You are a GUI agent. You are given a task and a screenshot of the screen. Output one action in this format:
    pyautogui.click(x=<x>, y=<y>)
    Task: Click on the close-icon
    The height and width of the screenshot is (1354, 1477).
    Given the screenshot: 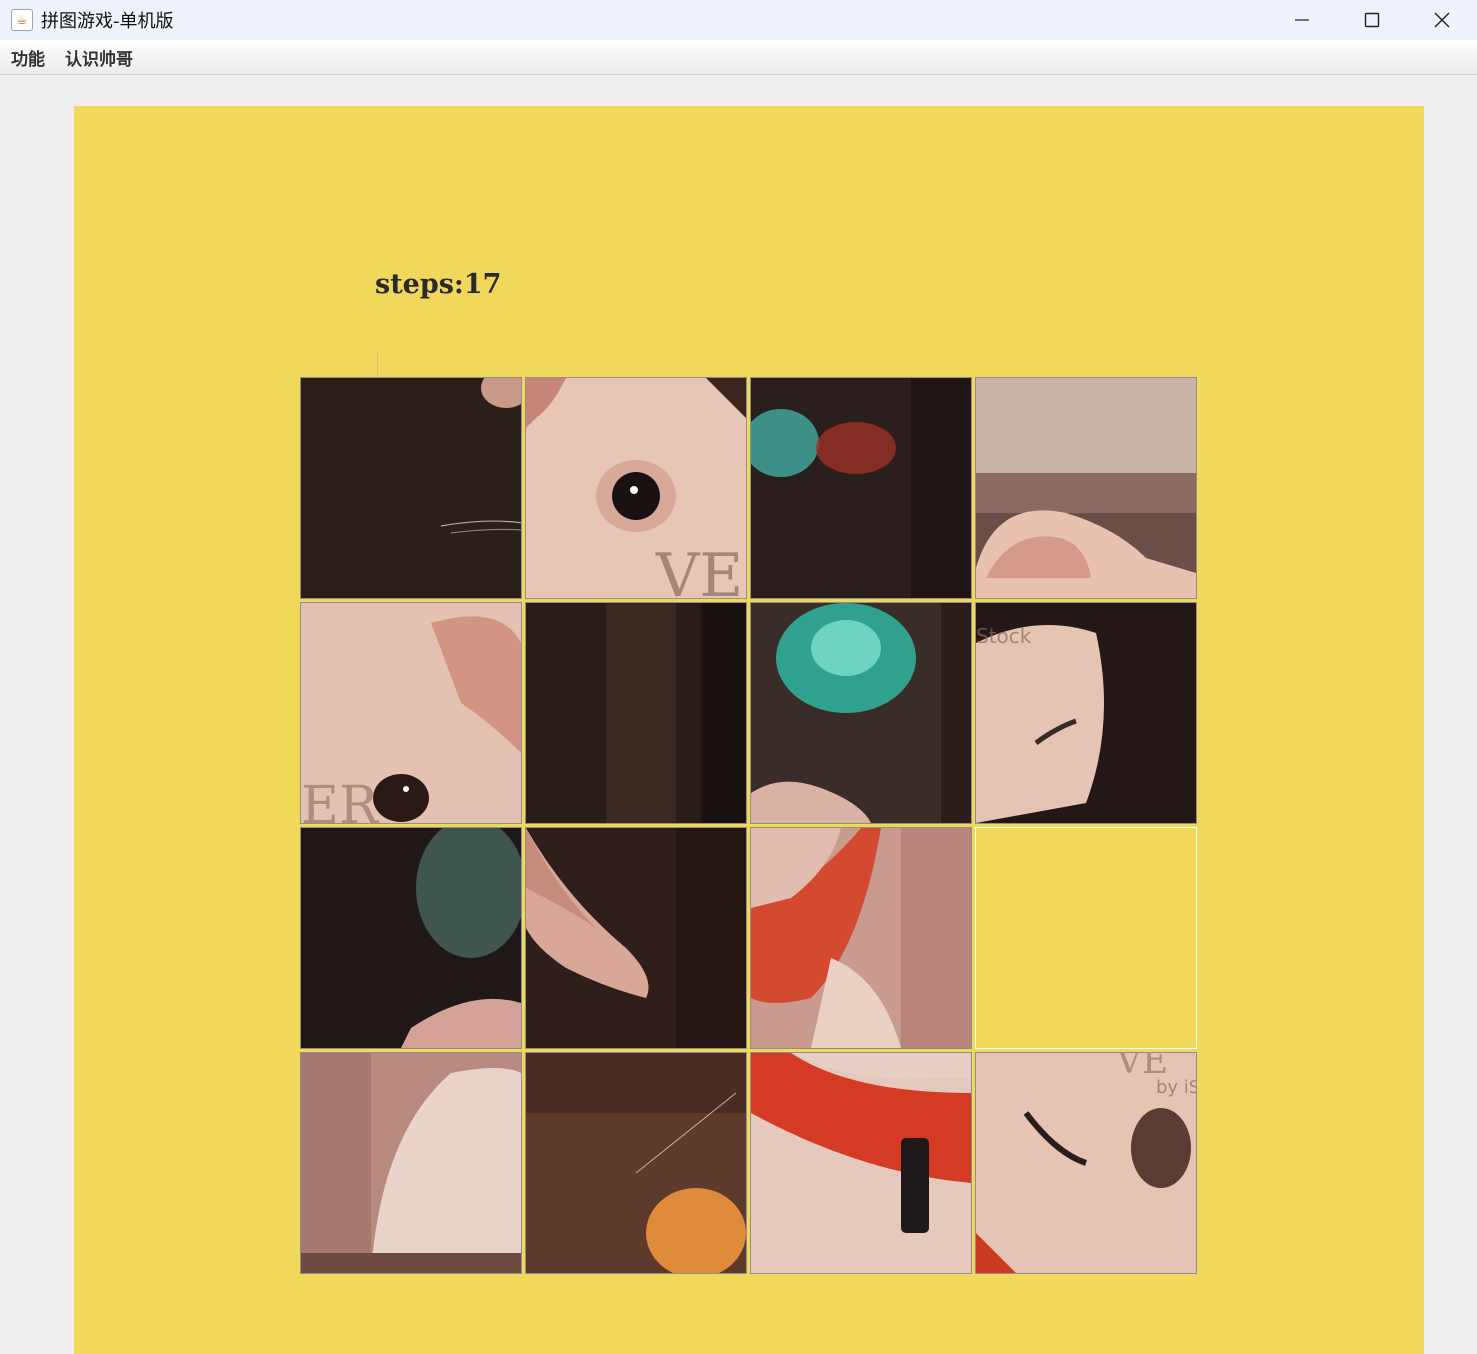 What is the action you would take?
    pyautogui.click(x=1442, y=20)
    